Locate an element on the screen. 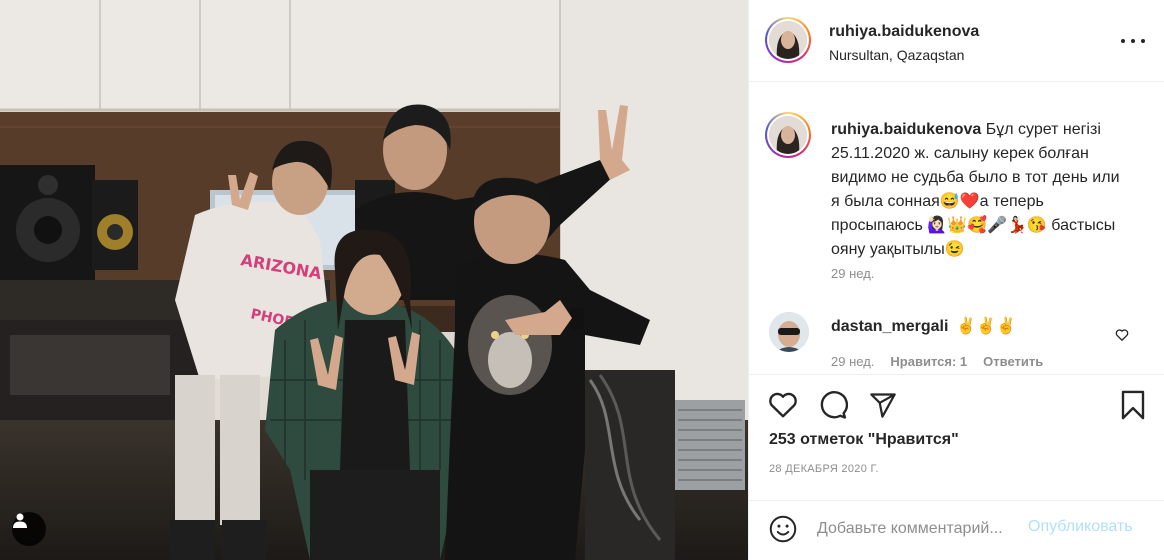  comment-text-block: dastan_mergali ✌️✌️✌️ is located at coordinates (923, 326).